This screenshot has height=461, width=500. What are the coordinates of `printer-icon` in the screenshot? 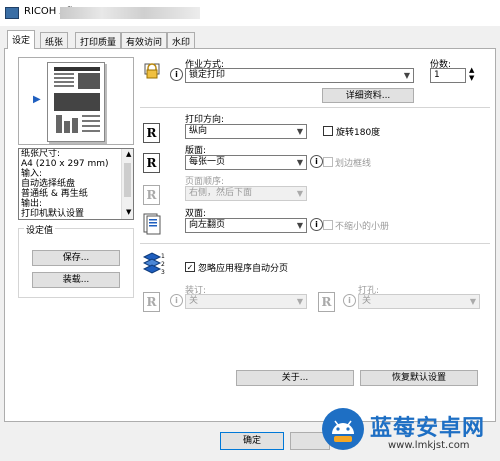 It's located at (12, 13).